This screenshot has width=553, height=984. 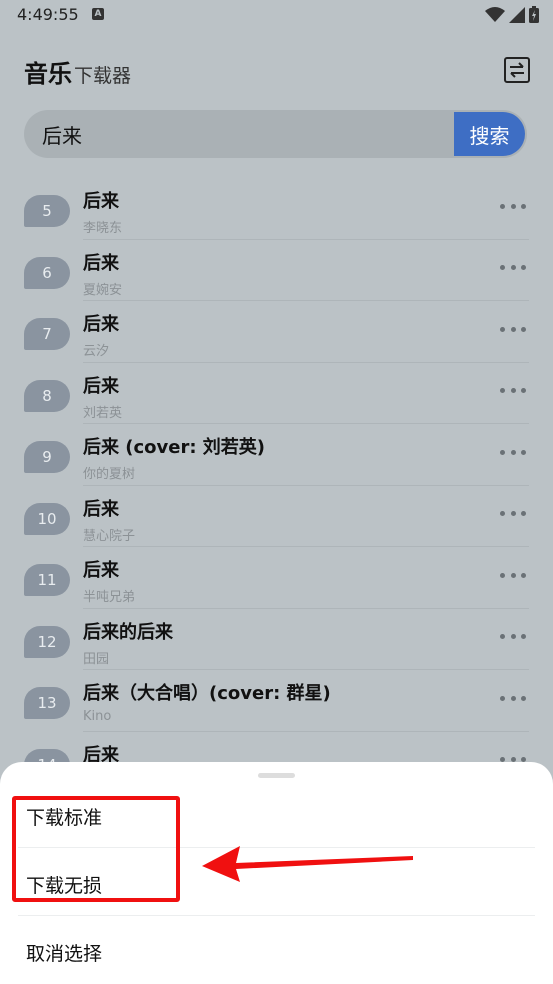 I want to click on signal-icon, so click(x=517, y=14).